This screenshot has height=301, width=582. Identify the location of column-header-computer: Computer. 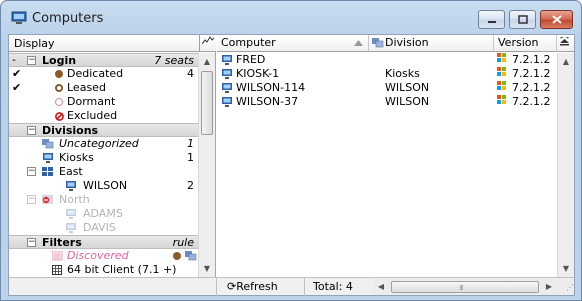
(293, 43).